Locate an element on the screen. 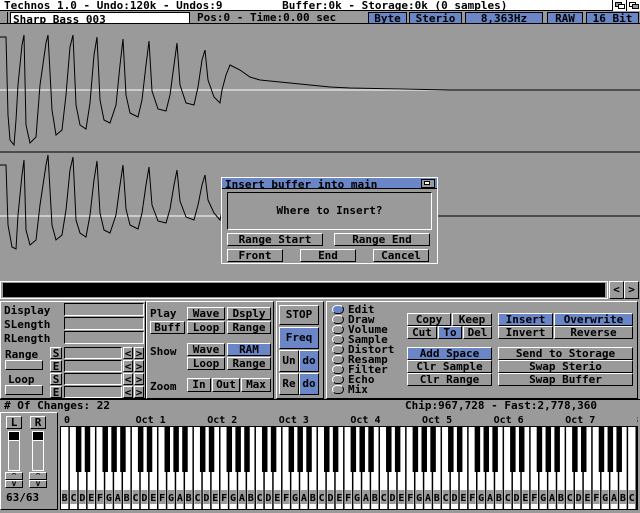 Image resolution: width=640 pixels, height=513 pixels. zoom-out-button: Out is located at coordinates (226, 385).